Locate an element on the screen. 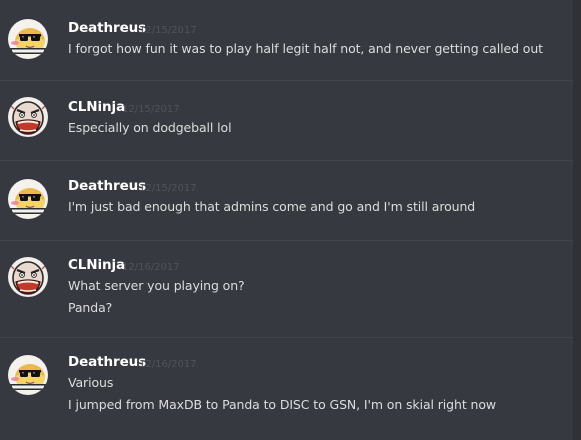  message-text: Various is located at coordinates (91, 382).